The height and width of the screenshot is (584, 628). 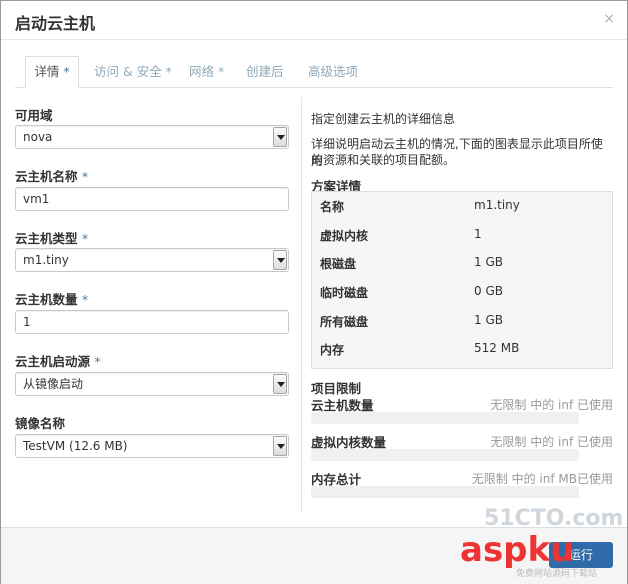 I want to click on instance-count-input: 1, so click(x=152, y=322).